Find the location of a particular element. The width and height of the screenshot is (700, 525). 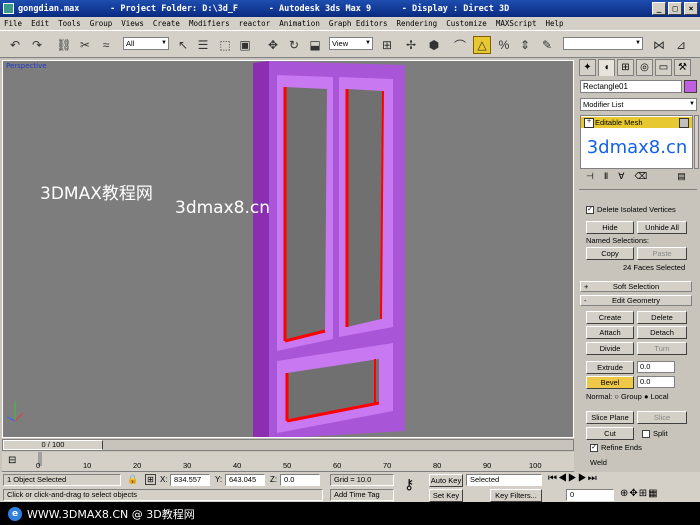

select-by-name-icon: ☰ is located at coordinates (203, 45).